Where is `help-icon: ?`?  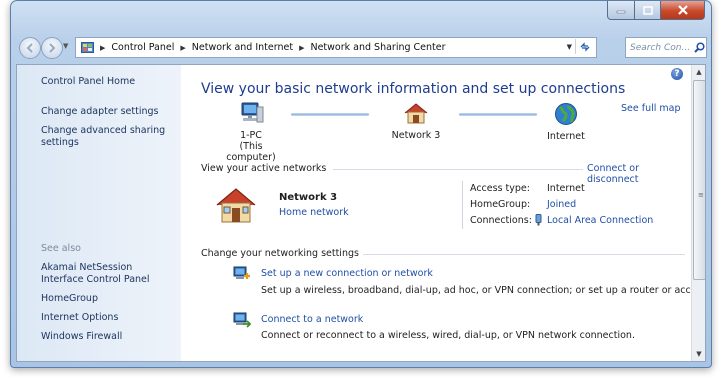 help-icon: ? is located at coordinates (677, 74).